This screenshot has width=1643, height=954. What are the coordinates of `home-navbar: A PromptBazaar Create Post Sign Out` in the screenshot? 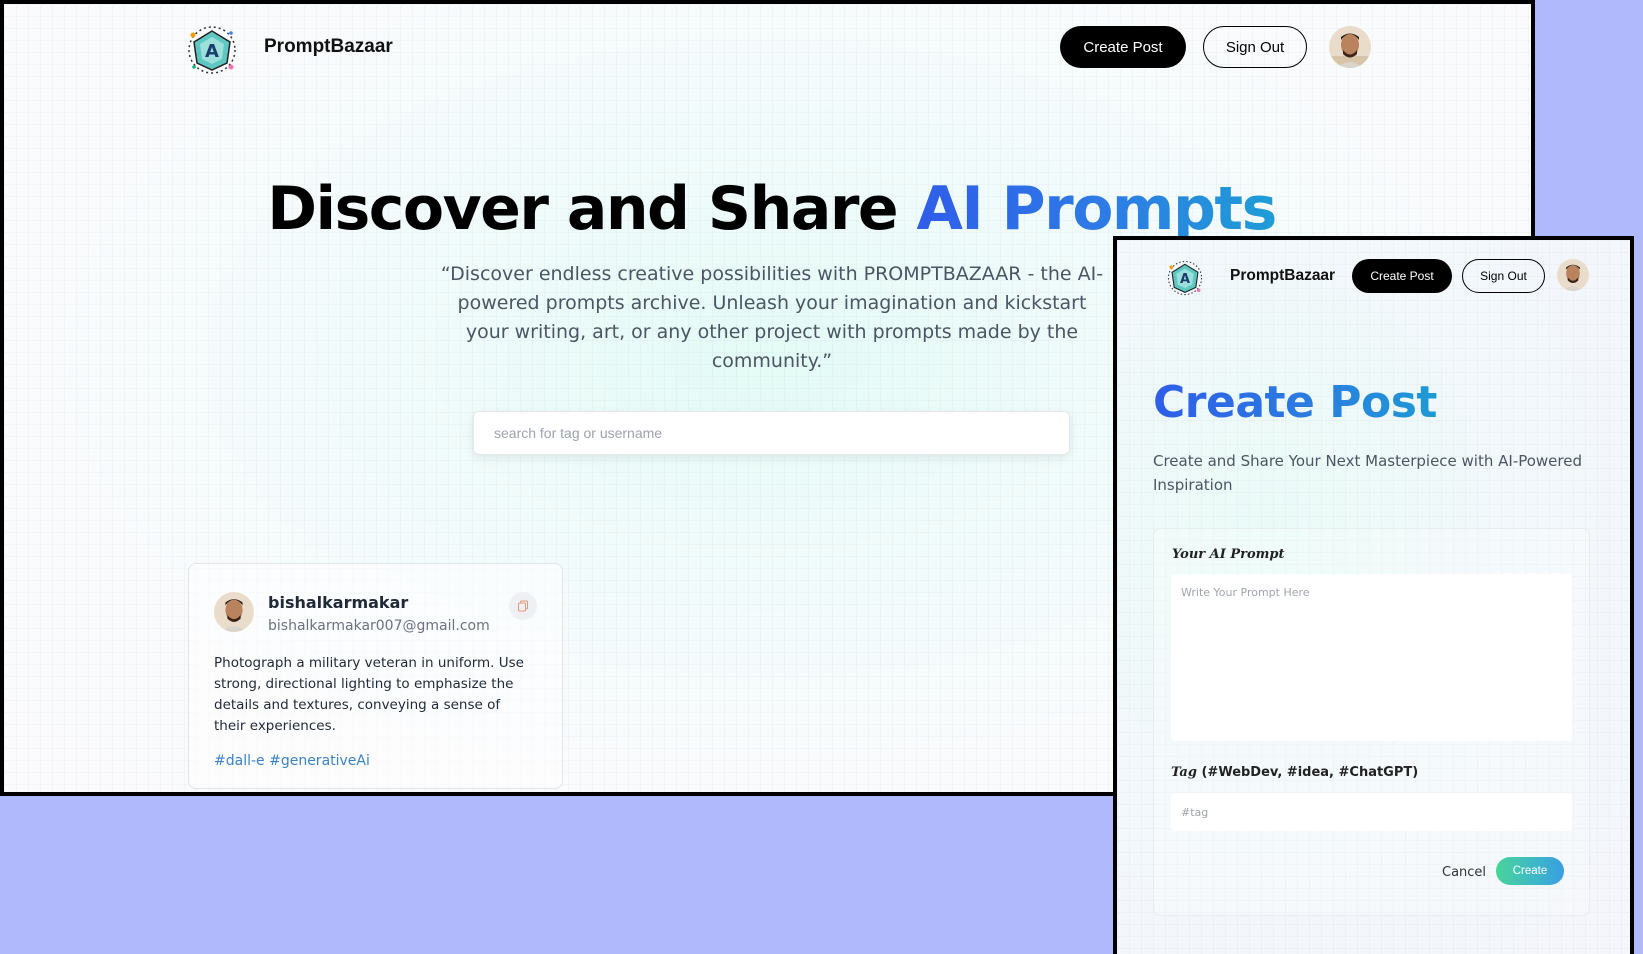 It's located at (767, 49).